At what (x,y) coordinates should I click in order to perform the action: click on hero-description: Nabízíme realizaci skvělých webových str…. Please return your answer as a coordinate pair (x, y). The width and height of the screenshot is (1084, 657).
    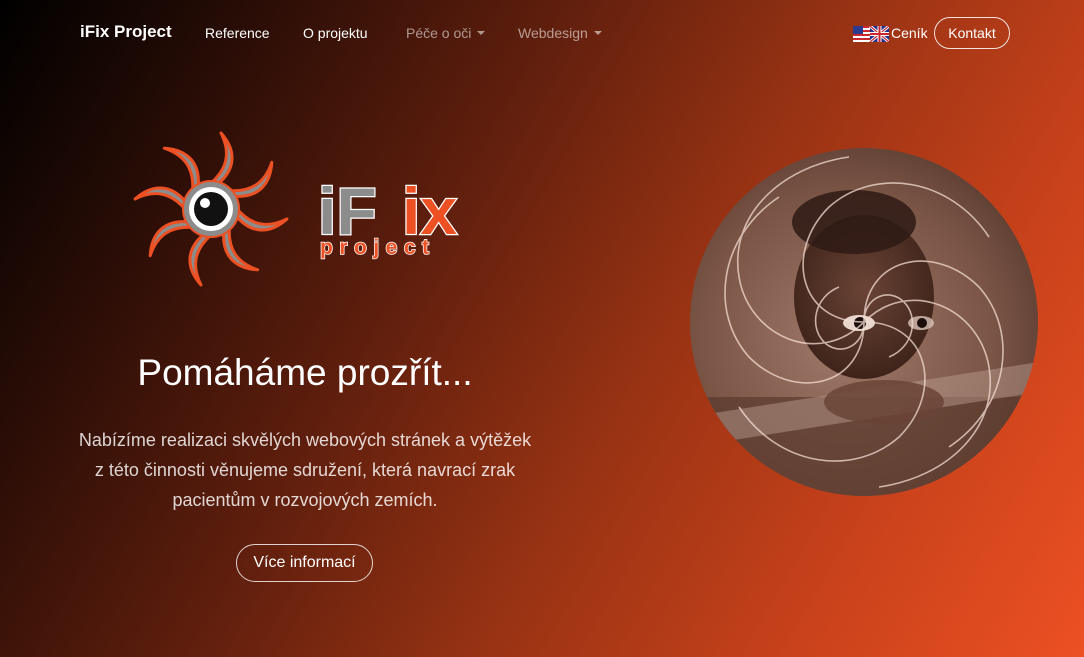
    Looking at the image, I should click on (305, 470).